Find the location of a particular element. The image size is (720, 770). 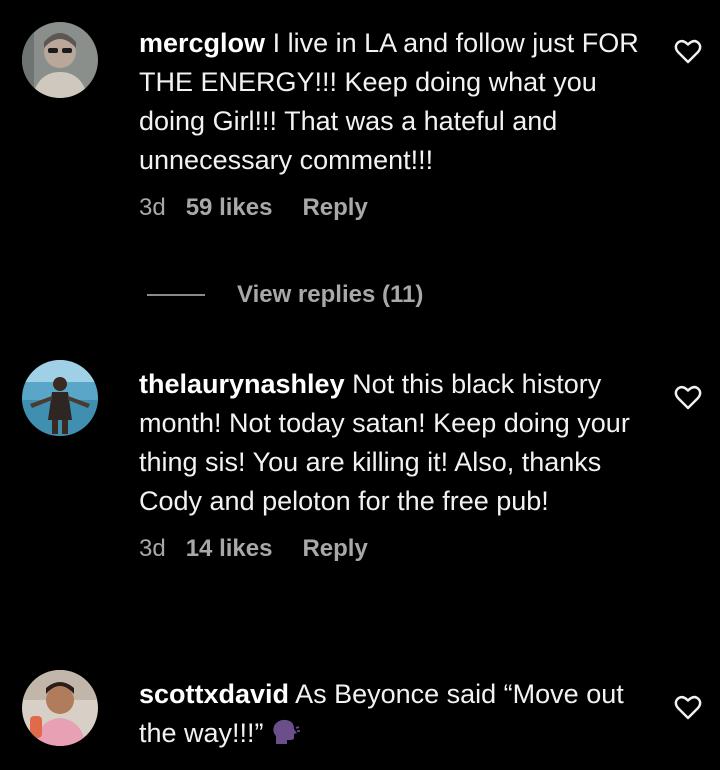

speaking-head-emoji is located at coordinates (285, 737).